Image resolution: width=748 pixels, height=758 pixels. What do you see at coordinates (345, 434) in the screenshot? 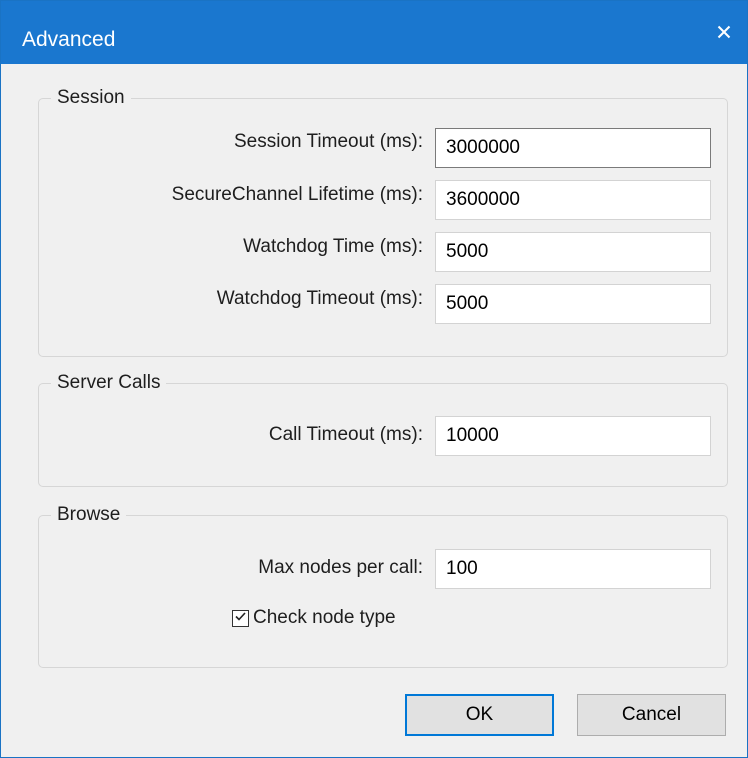
I see `call-timeout-label: Call Timeout (ms):` at bounding box center [345, 434].